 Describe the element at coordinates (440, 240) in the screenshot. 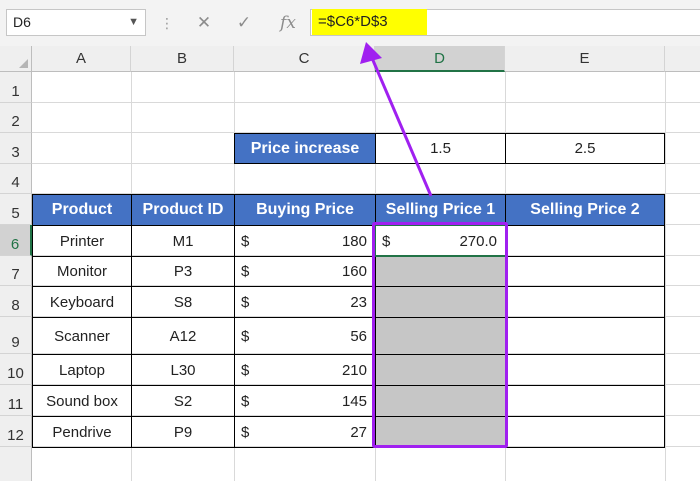

I see `active-cell-border` at that location.